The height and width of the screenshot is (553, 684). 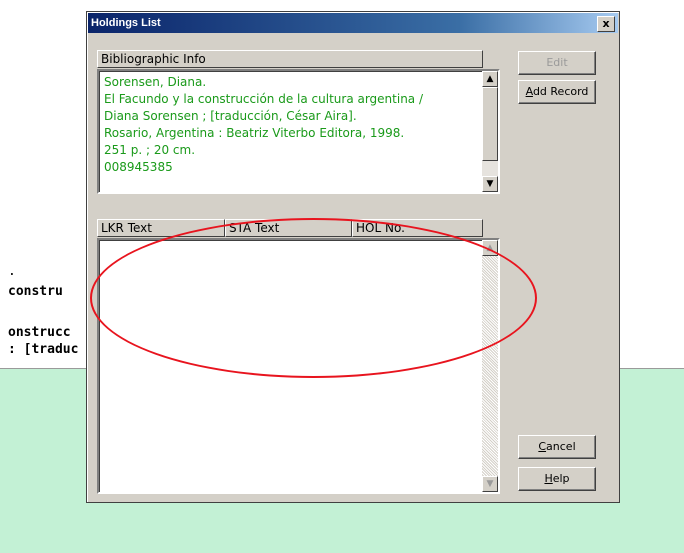 I want to click on cancel-button: Cancel, so click(x=557, y=447).